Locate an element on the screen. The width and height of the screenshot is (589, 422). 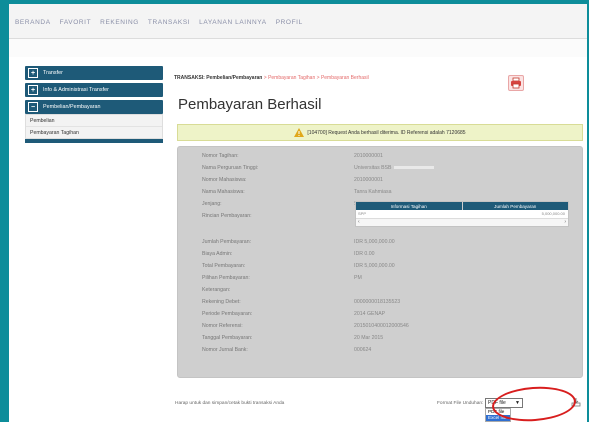
detail-row: Nomor Tagihan: 2010000001 is located at coordinates (292, 156).